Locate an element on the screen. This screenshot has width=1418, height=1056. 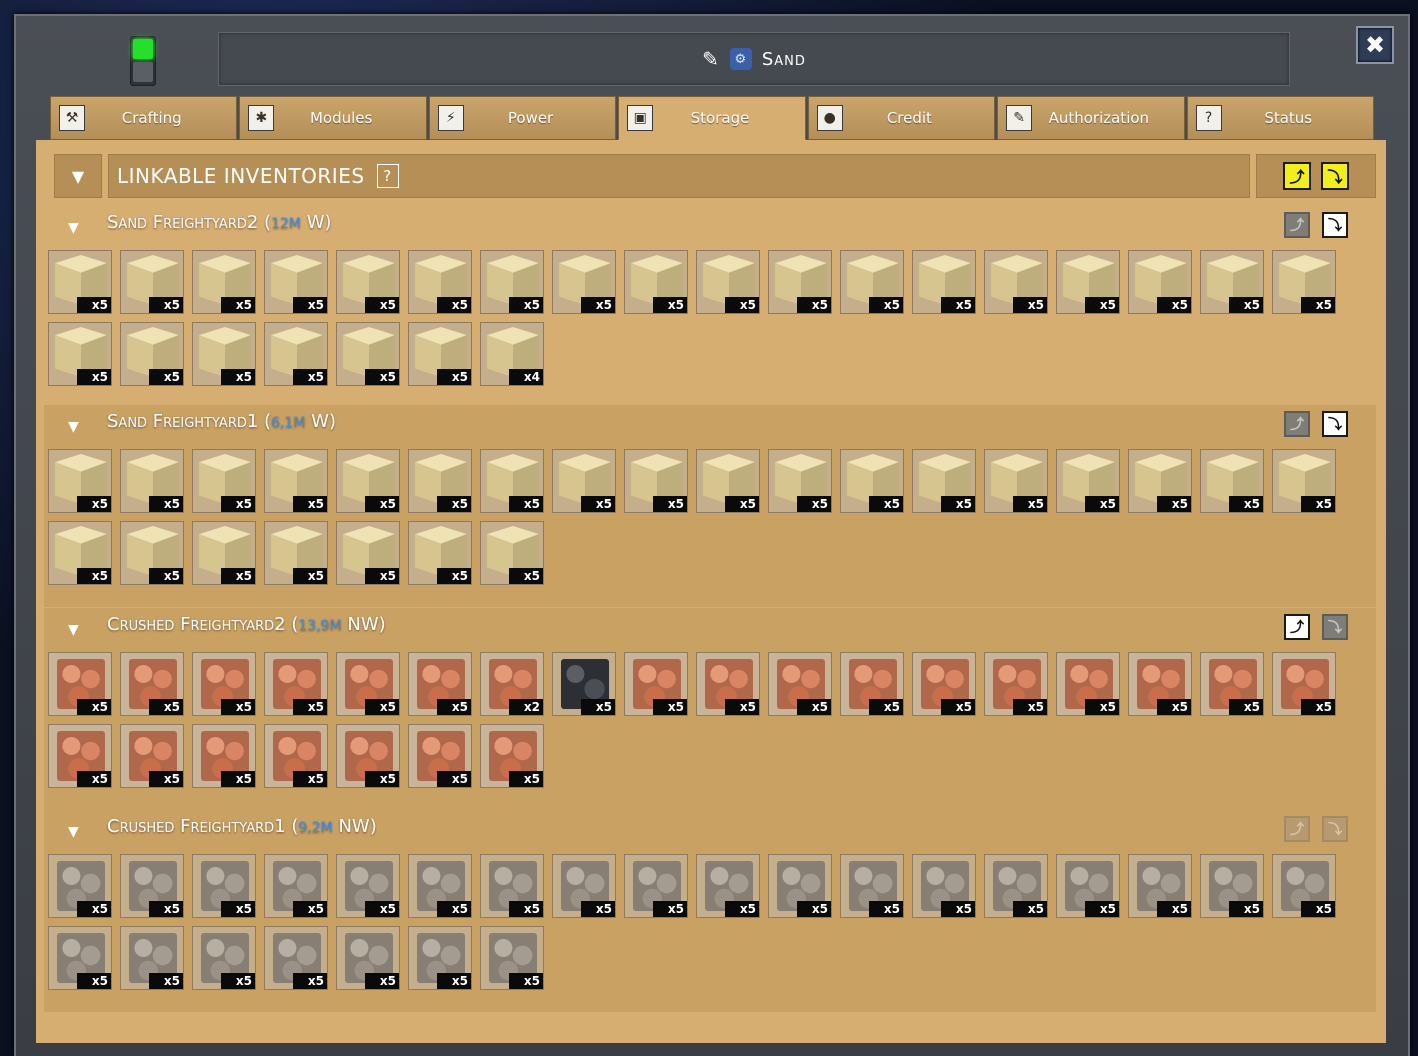
tab-power: ⚡ Power is located at coordinates (522, 118).